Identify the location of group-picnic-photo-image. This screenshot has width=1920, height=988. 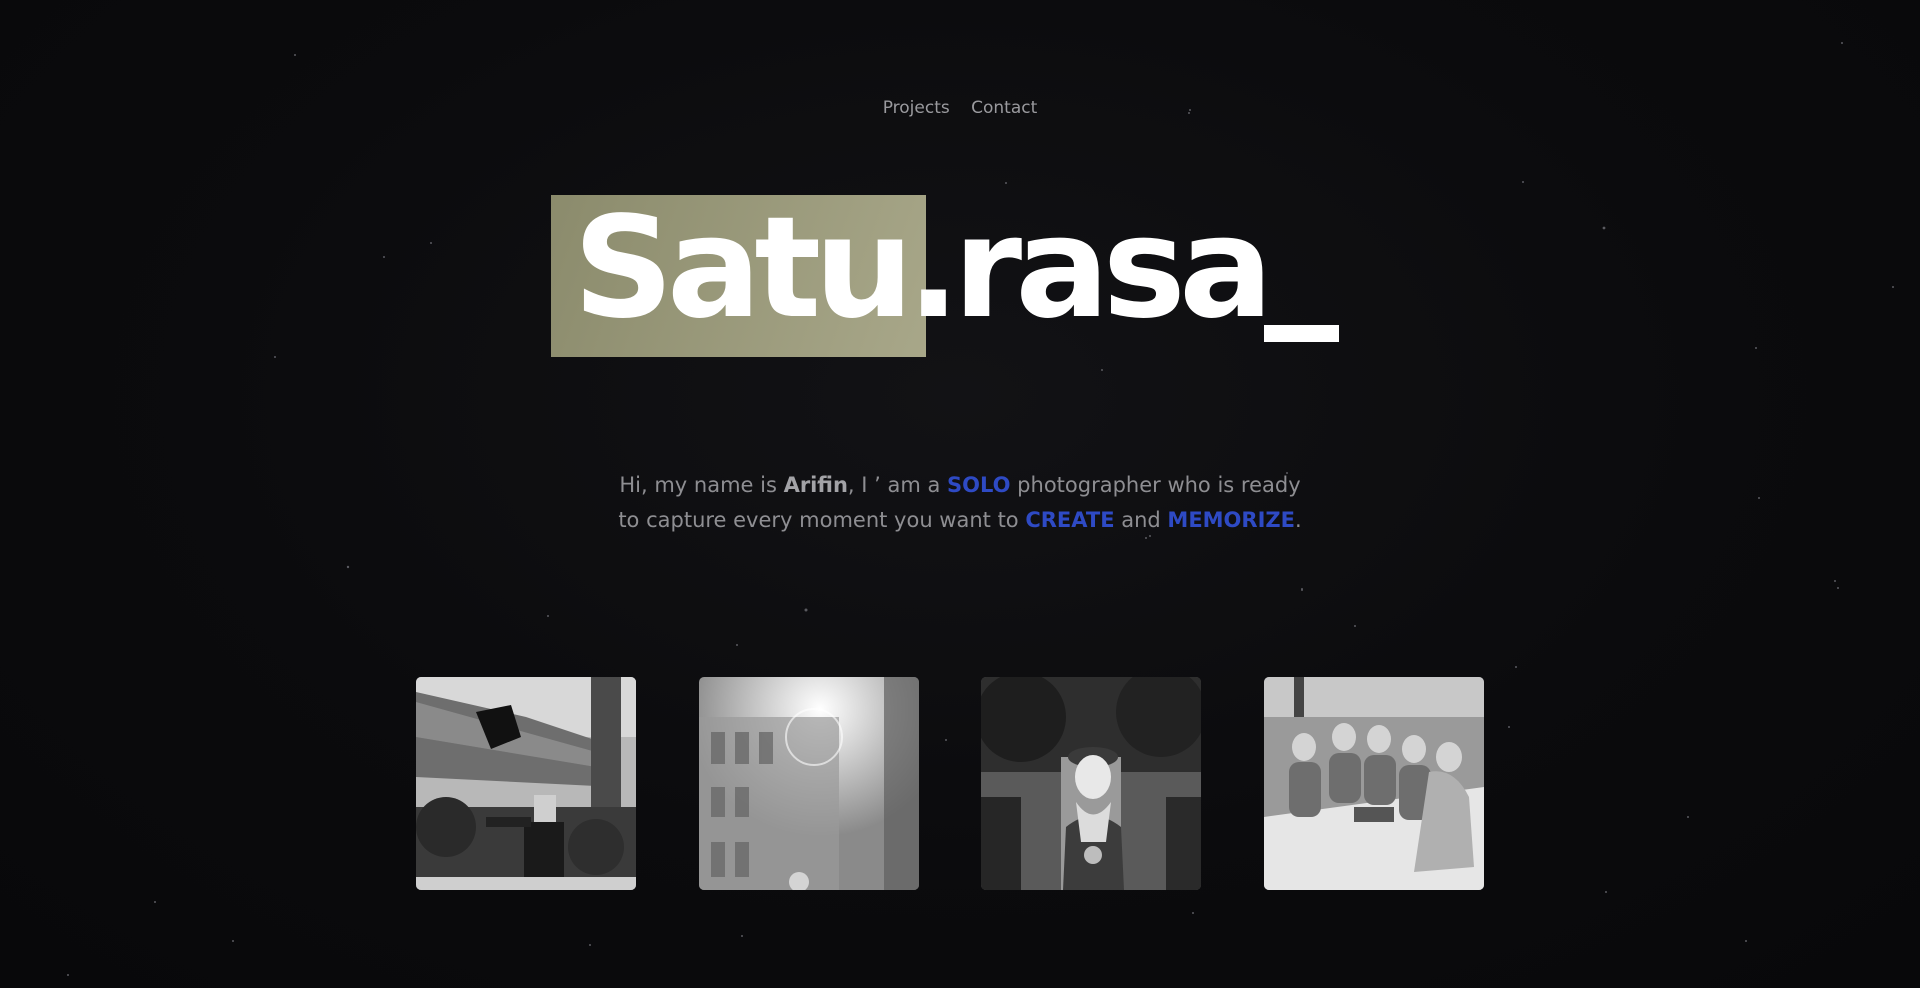
(1374, 783).